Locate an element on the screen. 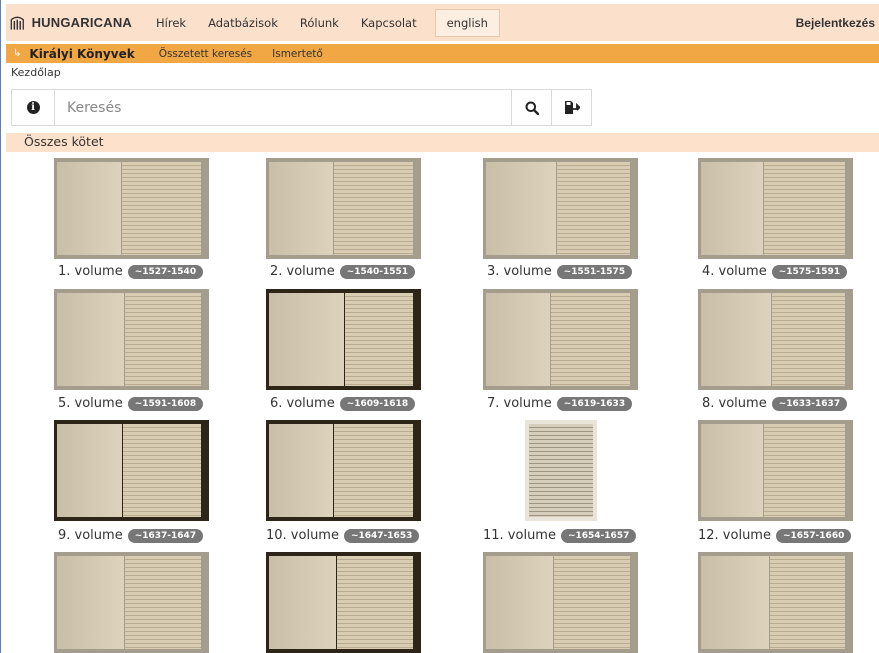  volume-caption: 6. volume ~1609-1618 is located at coordinates (343, 403).